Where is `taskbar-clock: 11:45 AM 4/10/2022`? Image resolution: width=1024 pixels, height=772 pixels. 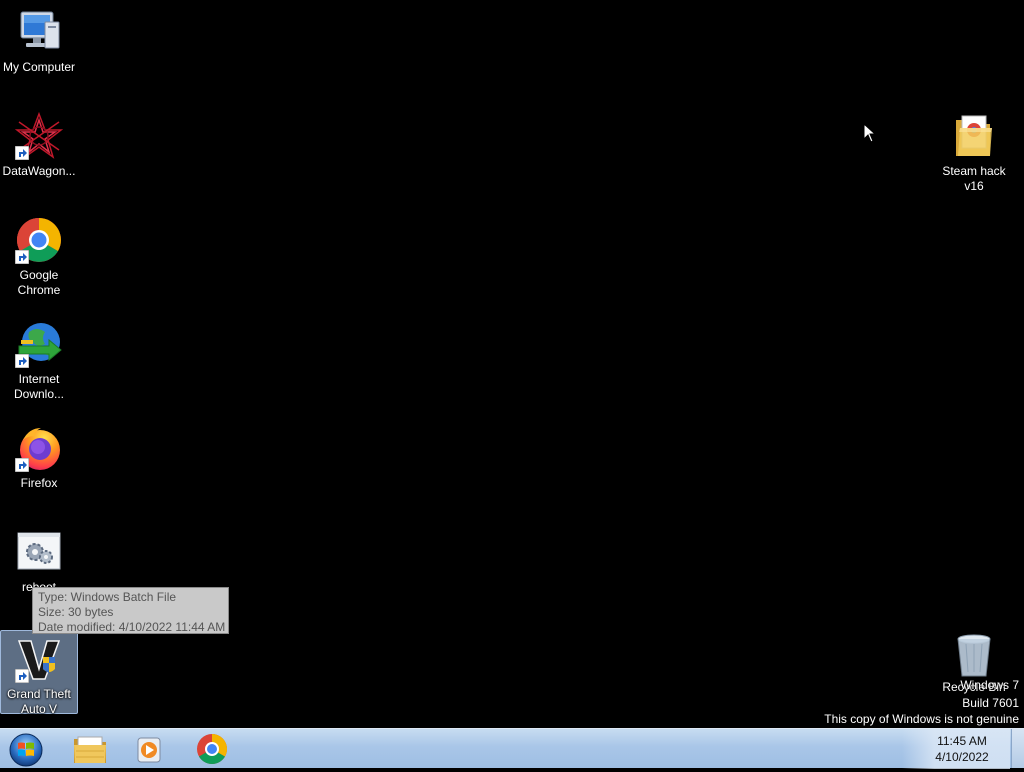
taskbar-clock: 11:45 AM 4/10/2022 is located at coordinates (962, 749).